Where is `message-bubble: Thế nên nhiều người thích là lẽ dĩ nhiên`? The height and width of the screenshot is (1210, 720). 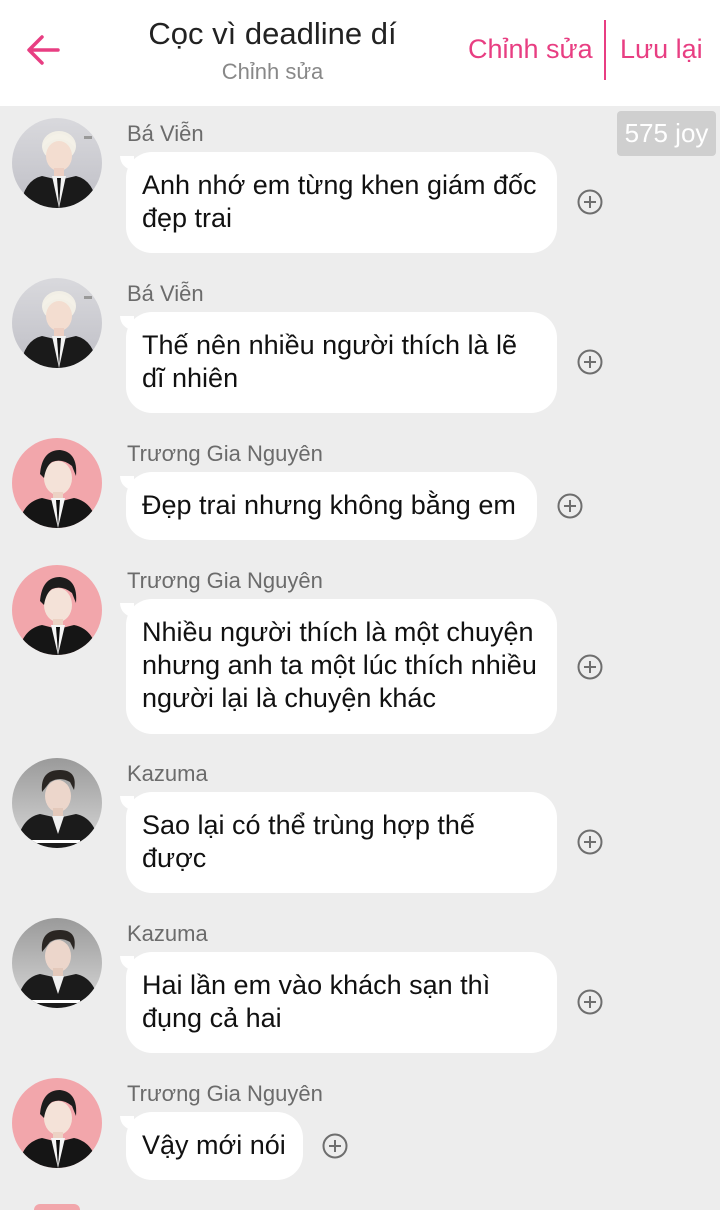
message-bubble: Thế nên nhiều người thích là lẽ dĩ nhiên is located at coordinates (338, 362).